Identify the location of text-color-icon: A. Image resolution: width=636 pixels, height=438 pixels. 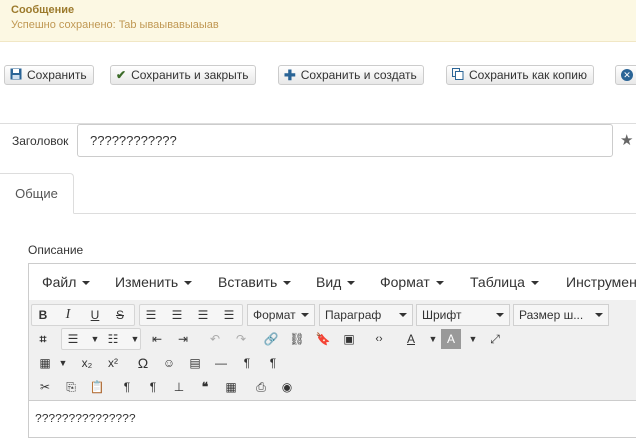
(411, 339).